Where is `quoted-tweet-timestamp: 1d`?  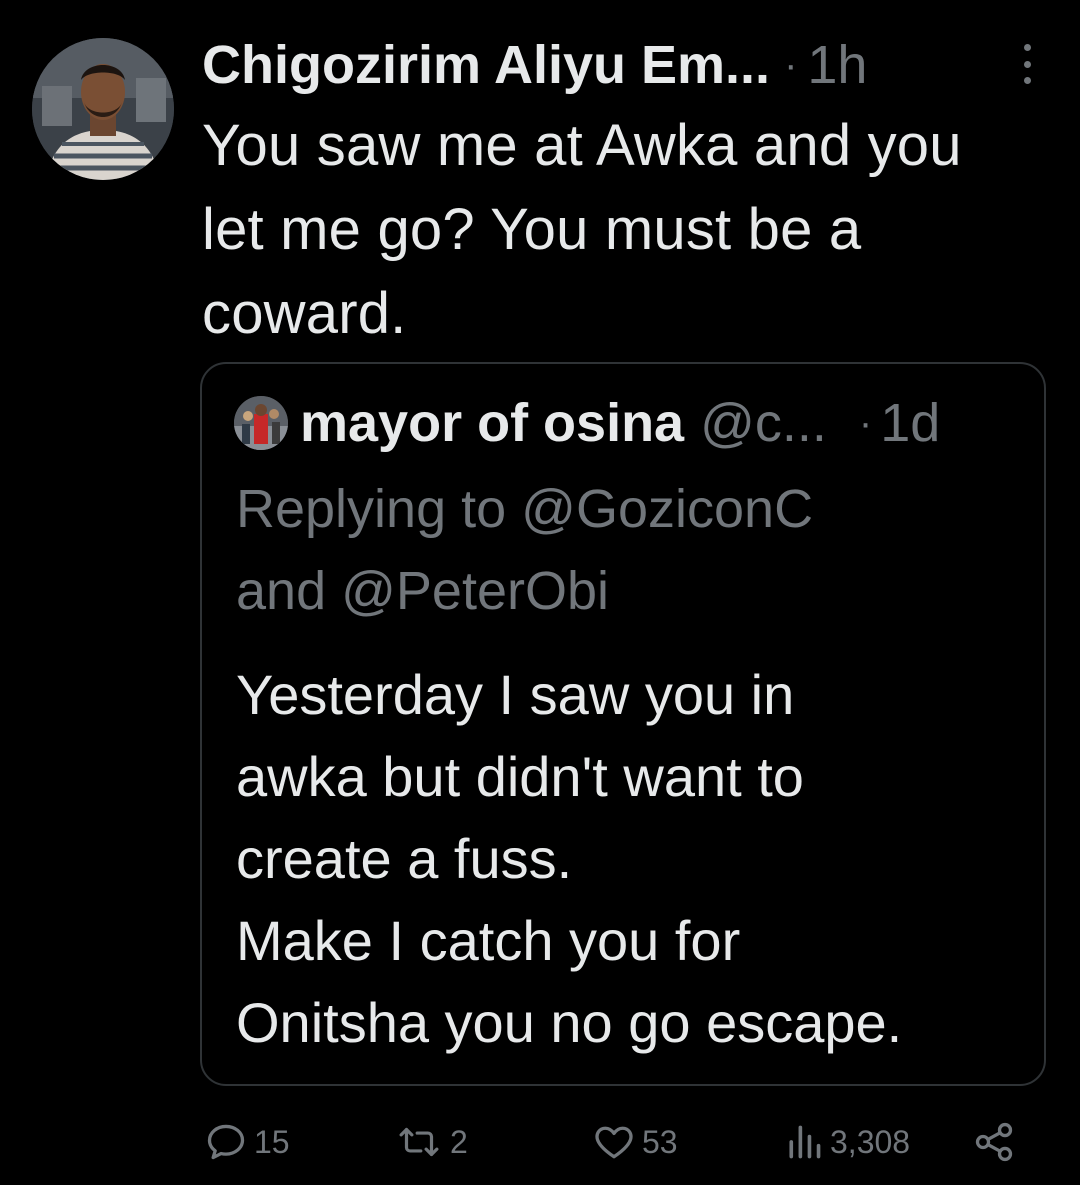
quoted-tweet-timestamp: 1d is located at coordinates (910, 423).